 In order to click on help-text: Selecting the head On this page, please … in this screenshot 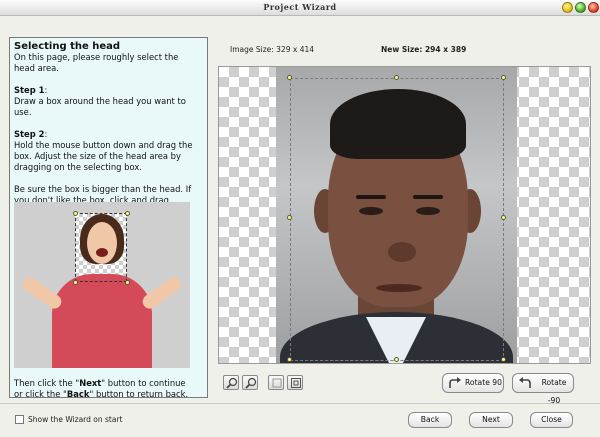, I will do `click(104, 134)`.